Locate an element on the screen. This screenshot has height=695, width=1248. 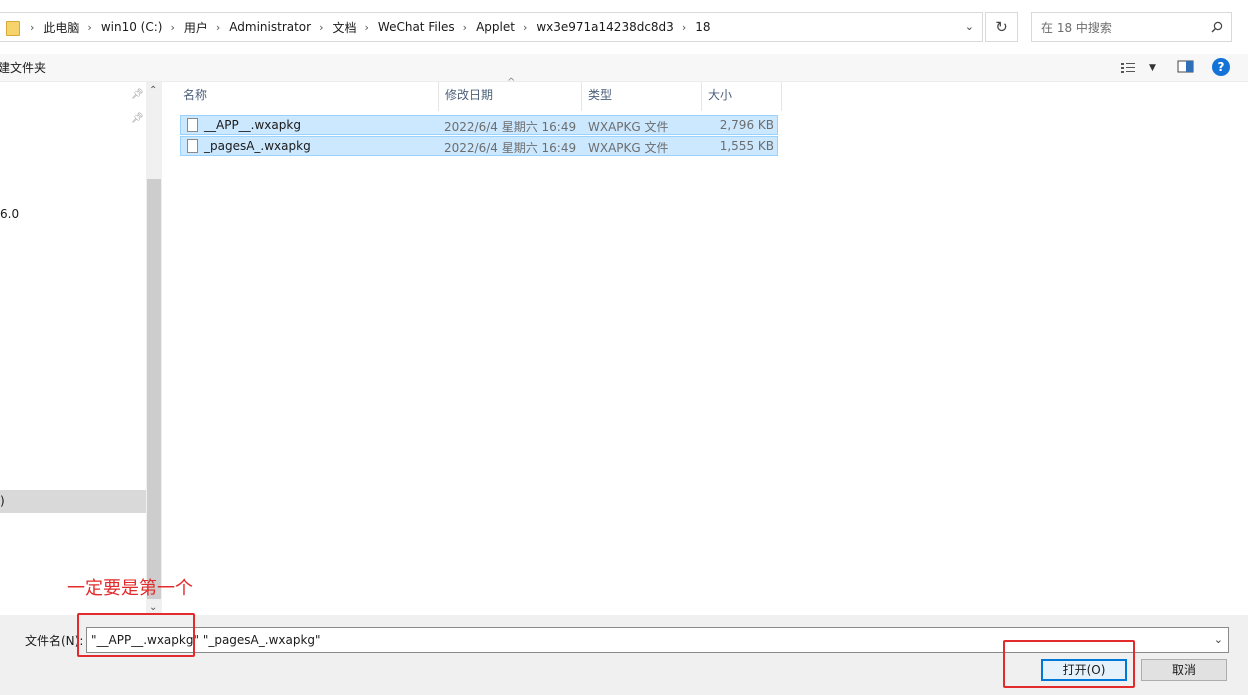
view-options-button: ▼ is located at coordinates (1141, 68).